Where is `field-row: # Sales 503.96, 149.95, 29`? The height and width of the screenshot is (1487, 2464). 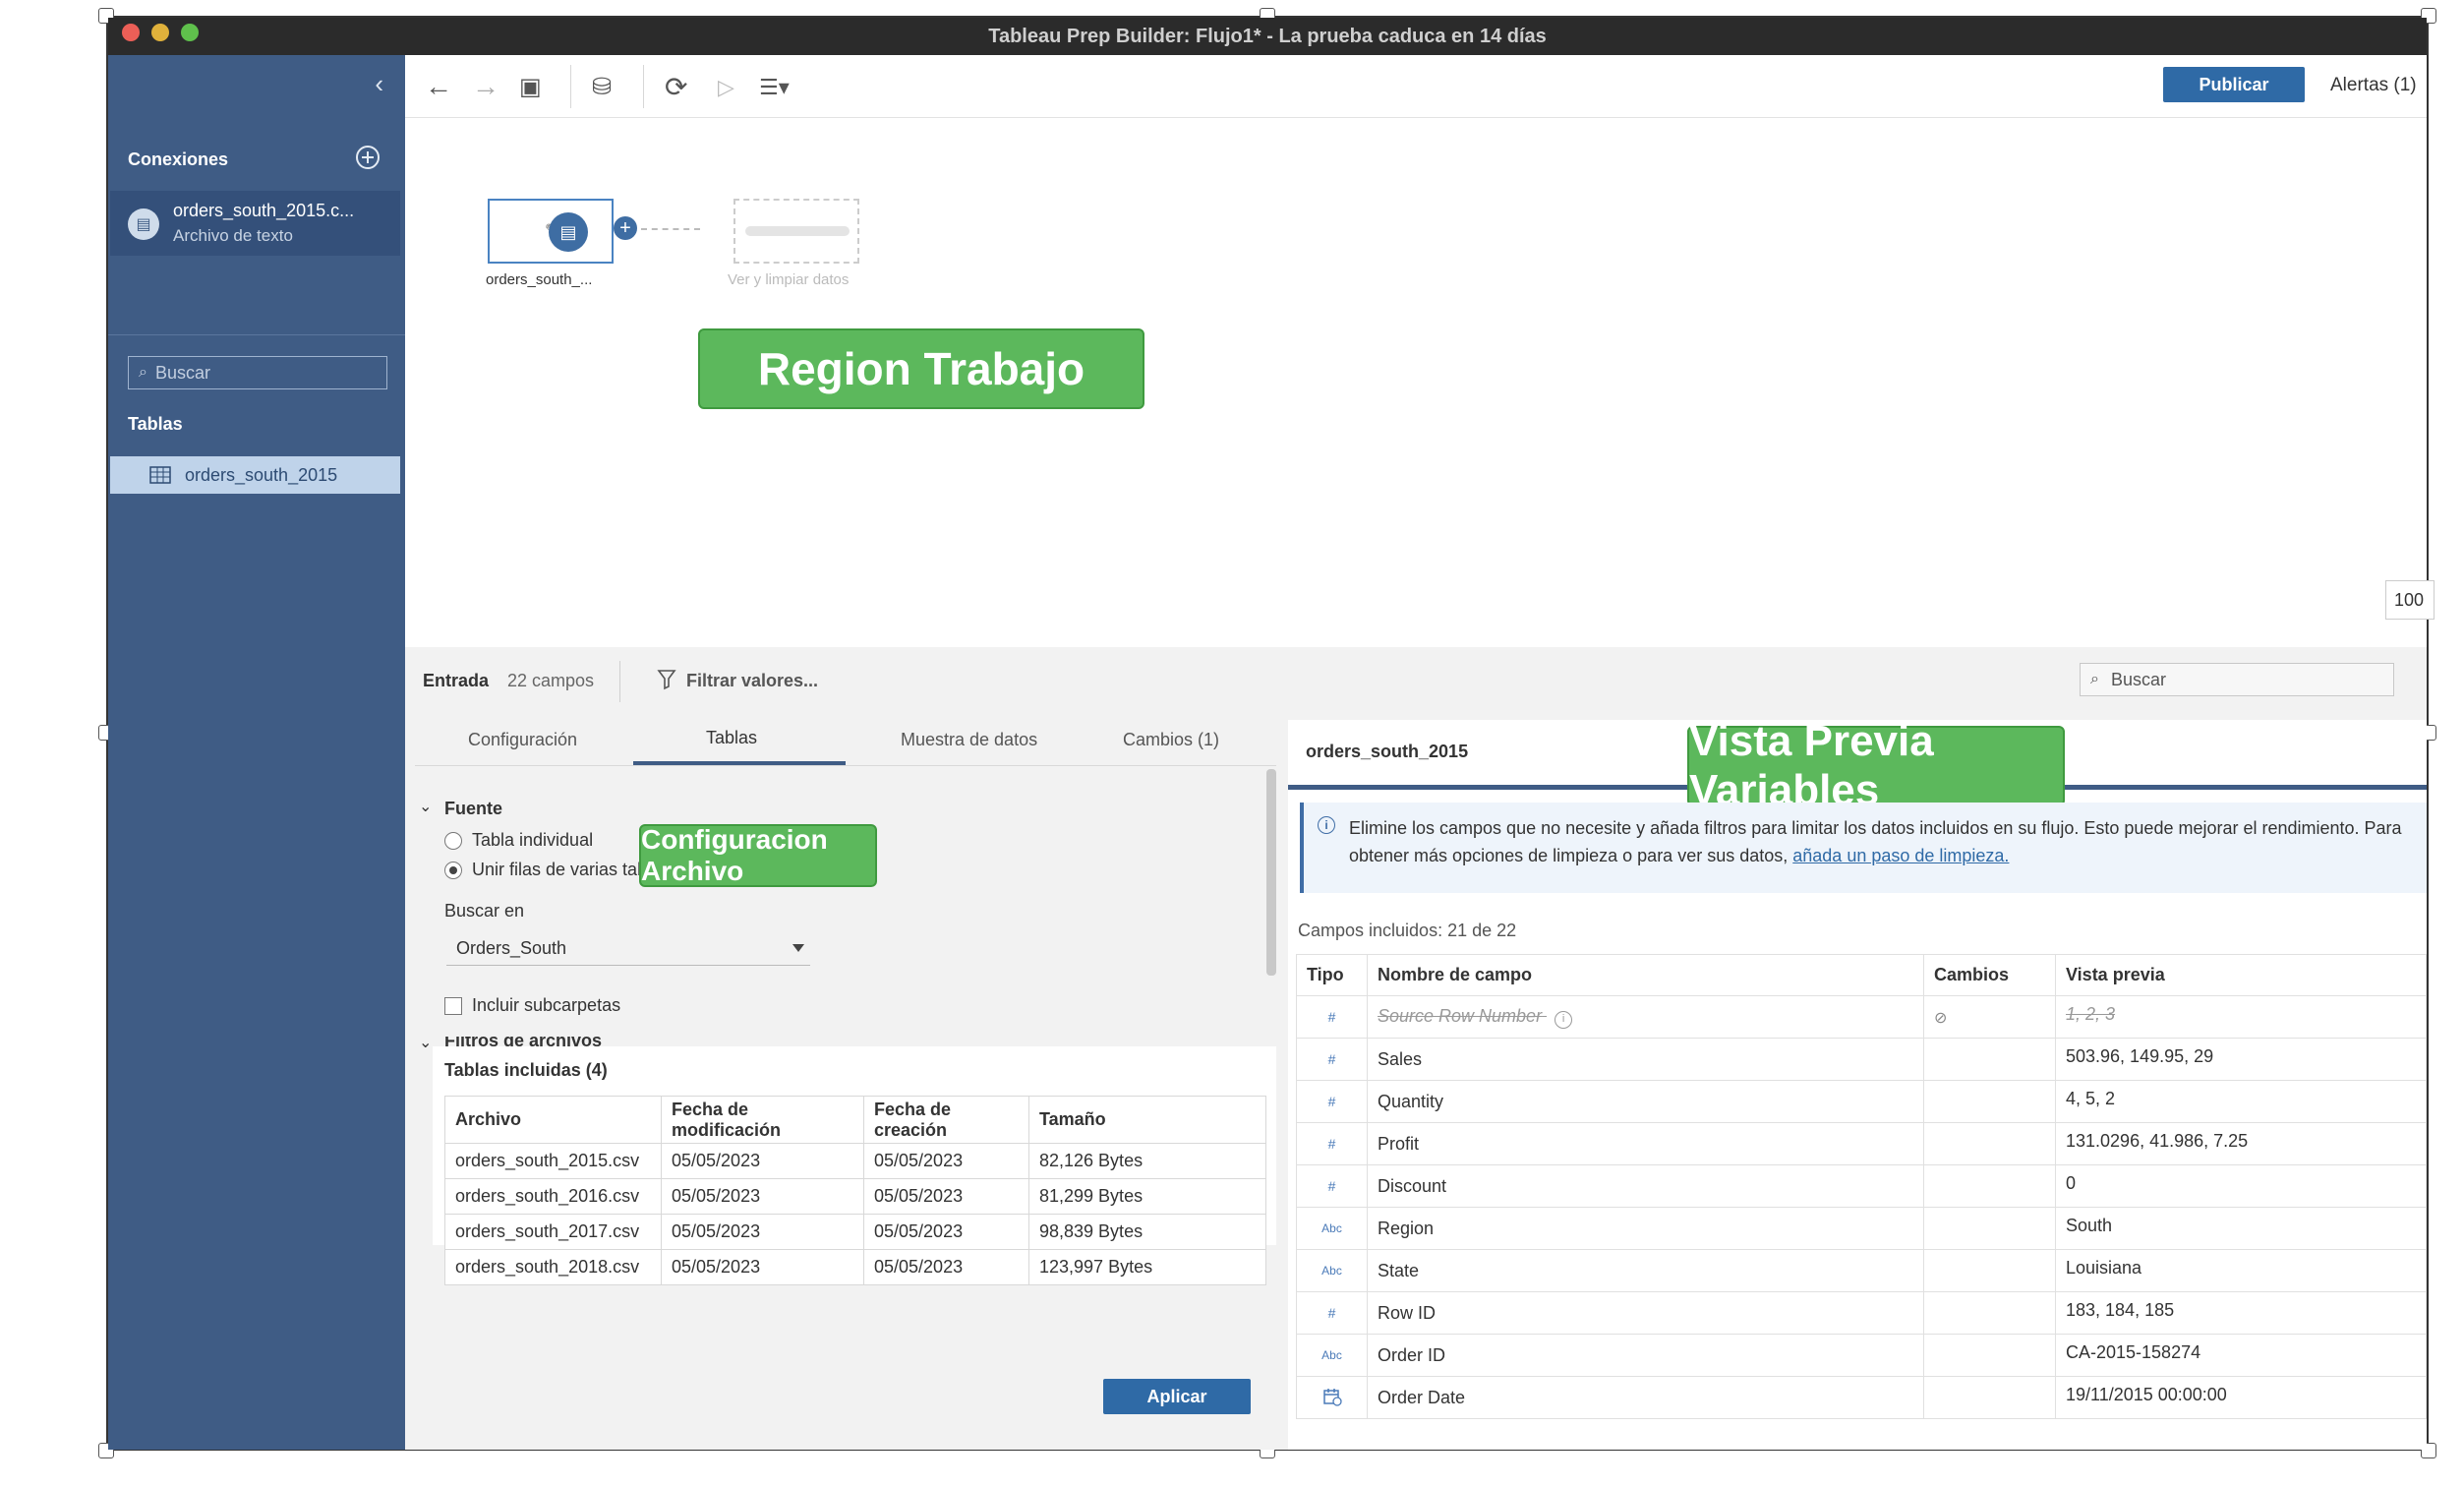 field-row: # Sales 503.96, 149.95, 29 is located at coordinates (1861, 1059).